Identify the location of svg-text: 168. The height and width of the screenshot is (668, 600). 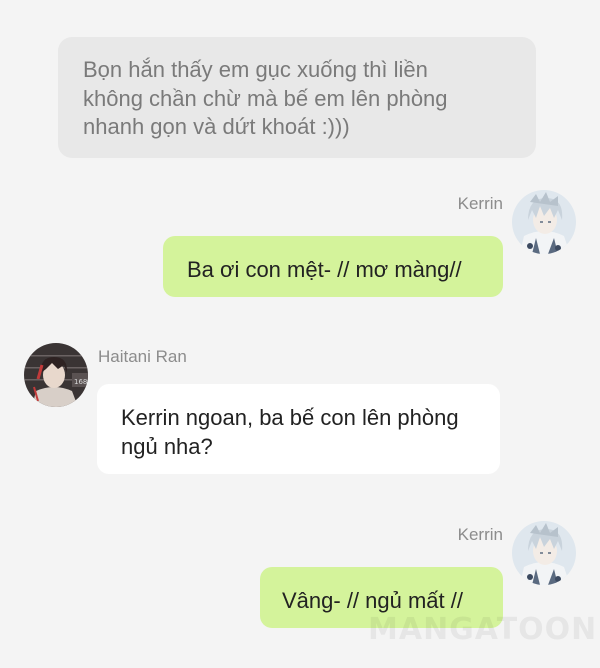
(80, 382).